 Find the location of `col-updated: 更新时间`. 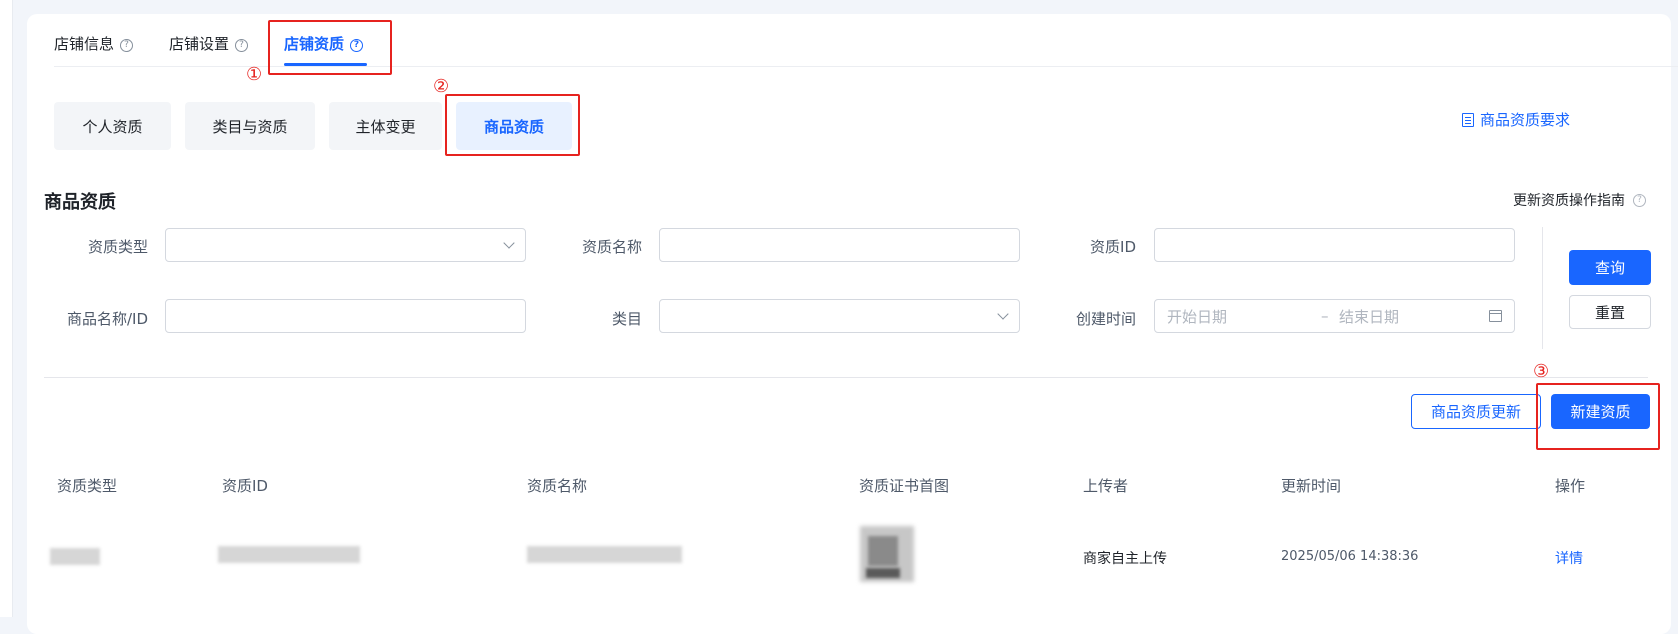

col-updated: 更新时间 is located at coordinates (1311, 486).